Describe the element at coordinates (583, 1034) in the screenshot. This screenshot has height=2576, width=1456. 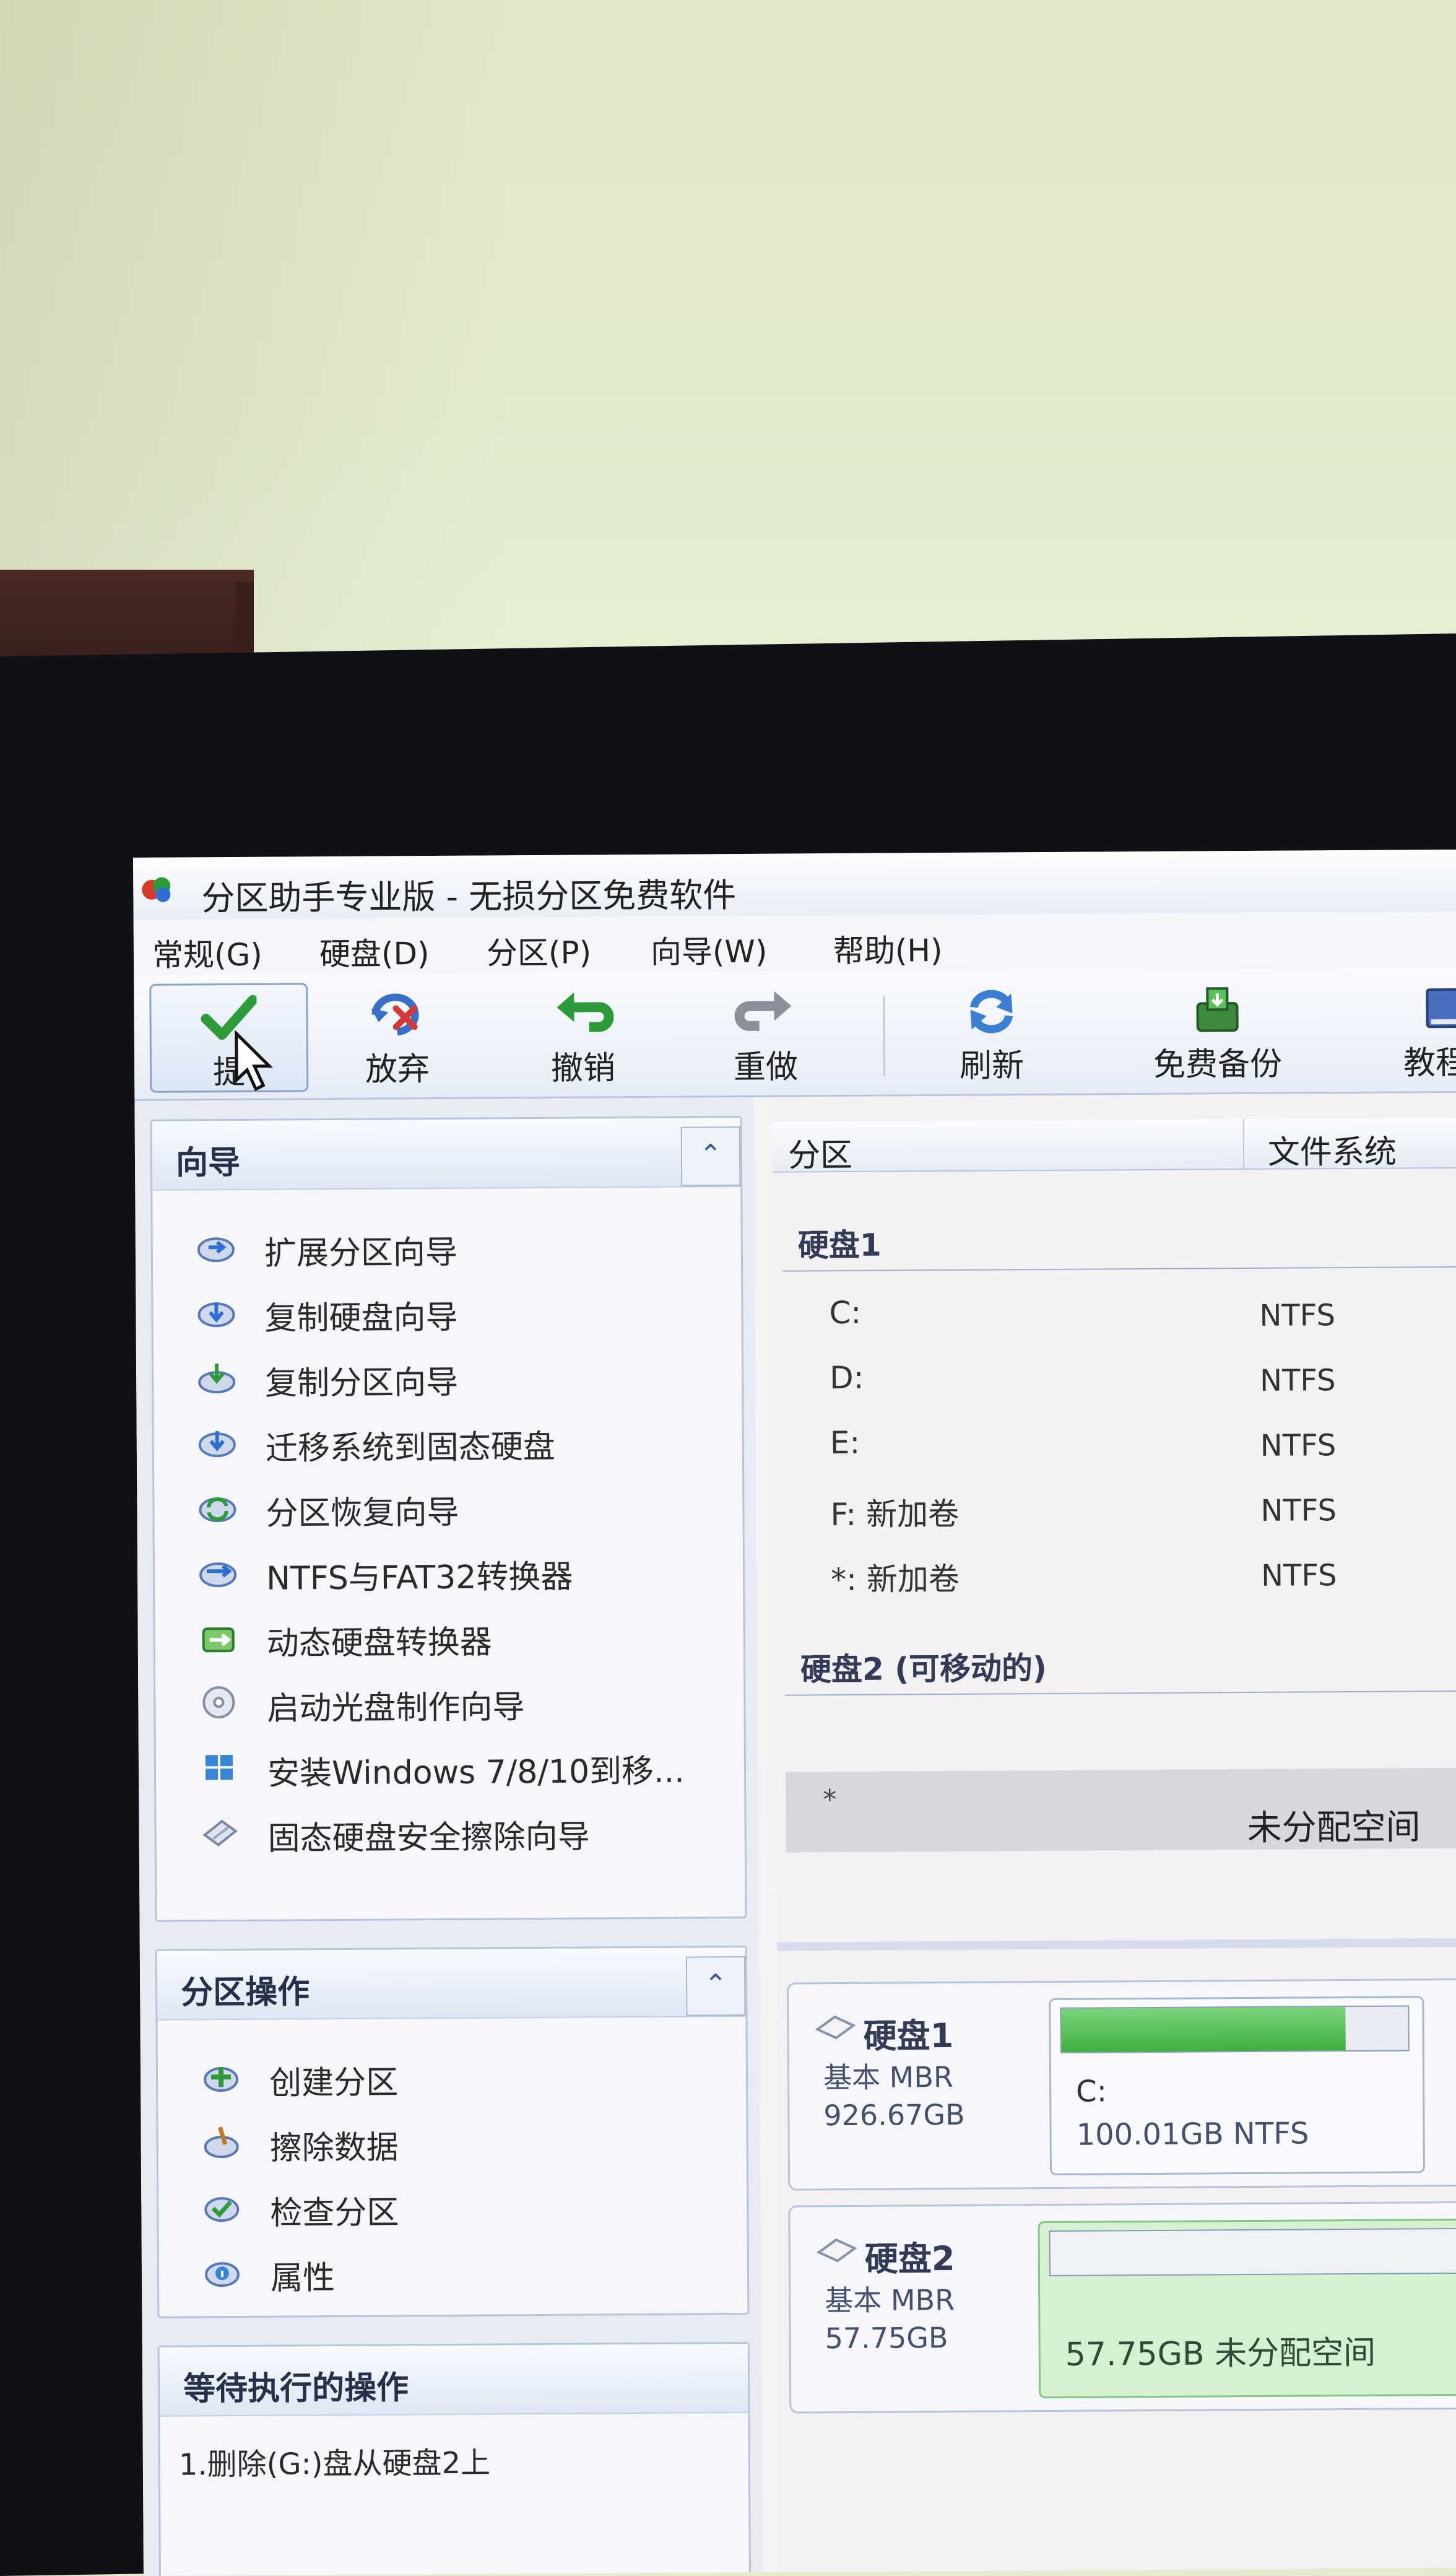
I see `undo-button: 撤销` at that location.